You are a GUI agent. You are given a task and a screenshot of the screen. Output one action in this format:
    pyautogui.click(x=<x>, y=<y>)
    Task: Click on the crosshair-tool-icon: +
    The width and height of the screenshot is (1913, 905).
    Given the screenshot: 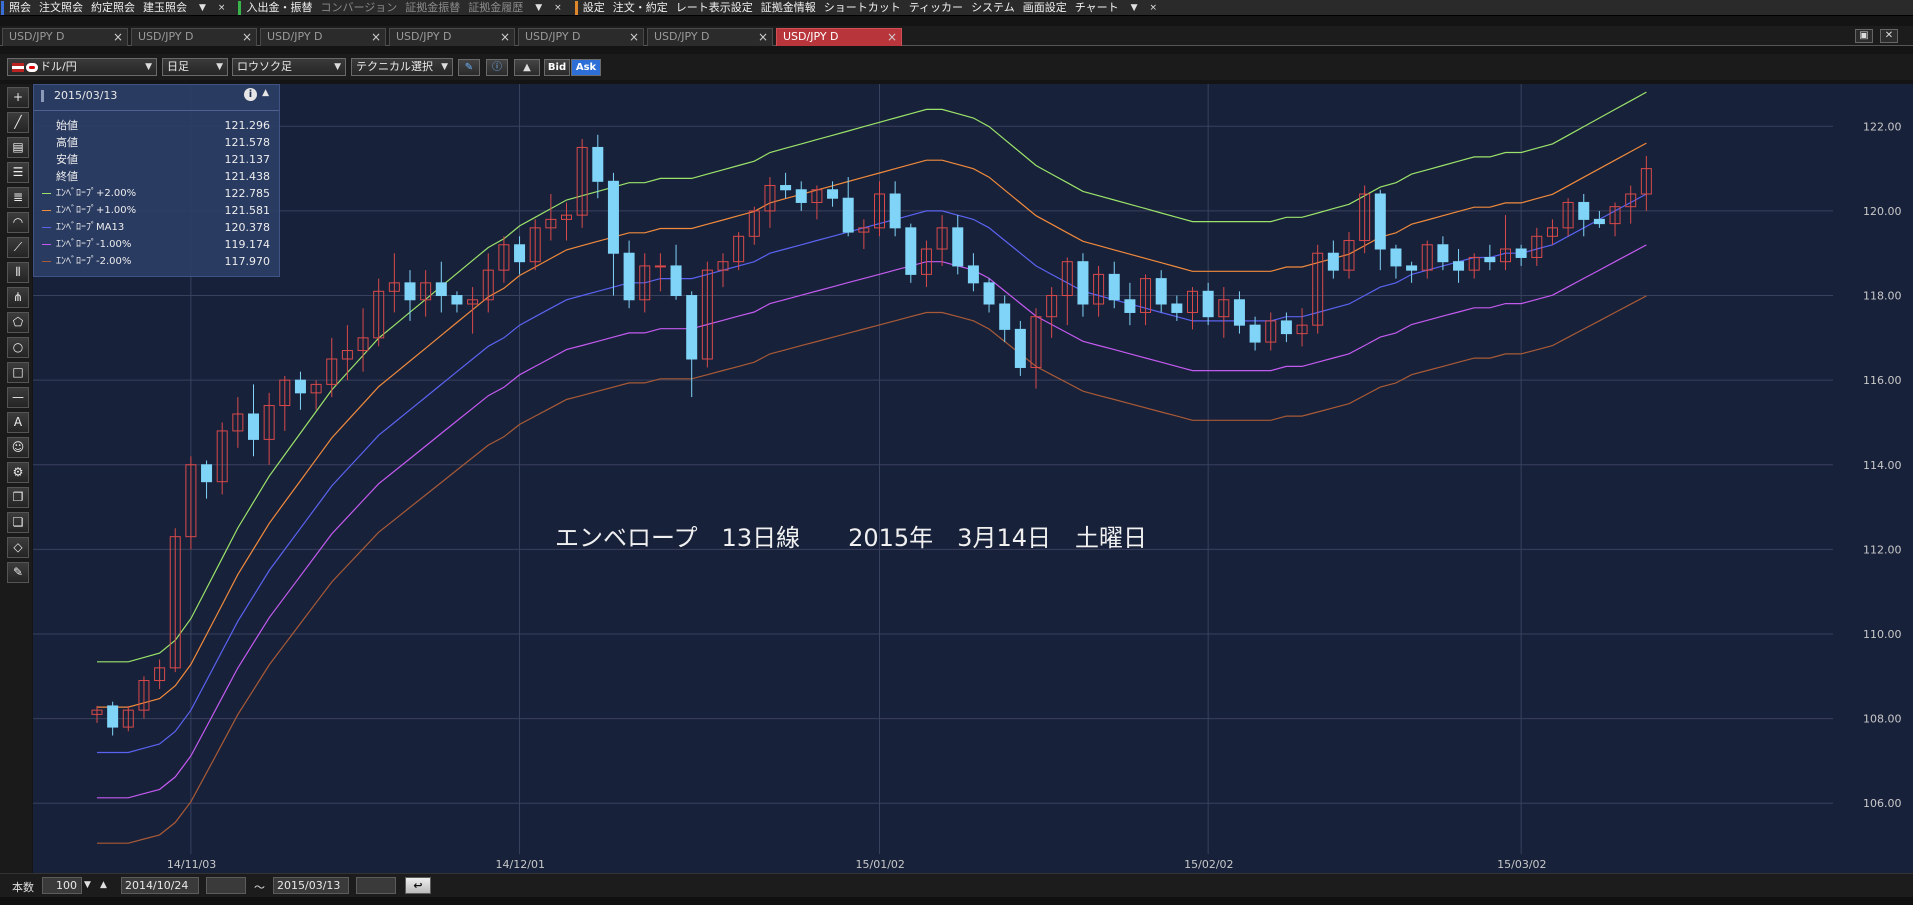 What is the action you would take?
    pyautogui.click(x=18, y=97)
    